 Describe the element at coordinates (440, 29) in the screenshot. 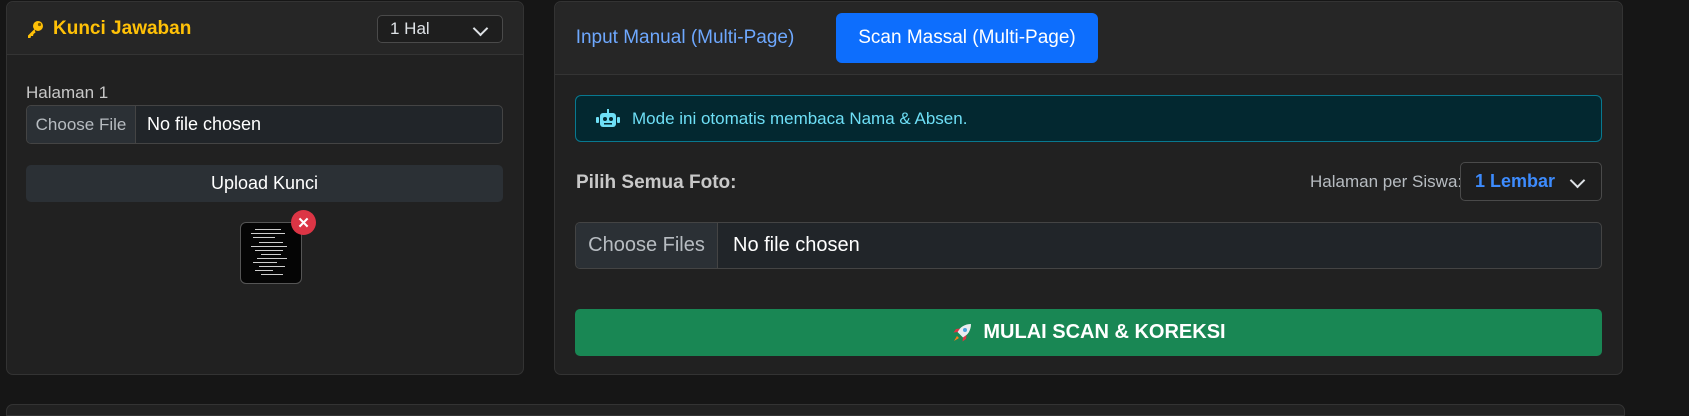

I see `page-count-select: 1 Hal` at that location.